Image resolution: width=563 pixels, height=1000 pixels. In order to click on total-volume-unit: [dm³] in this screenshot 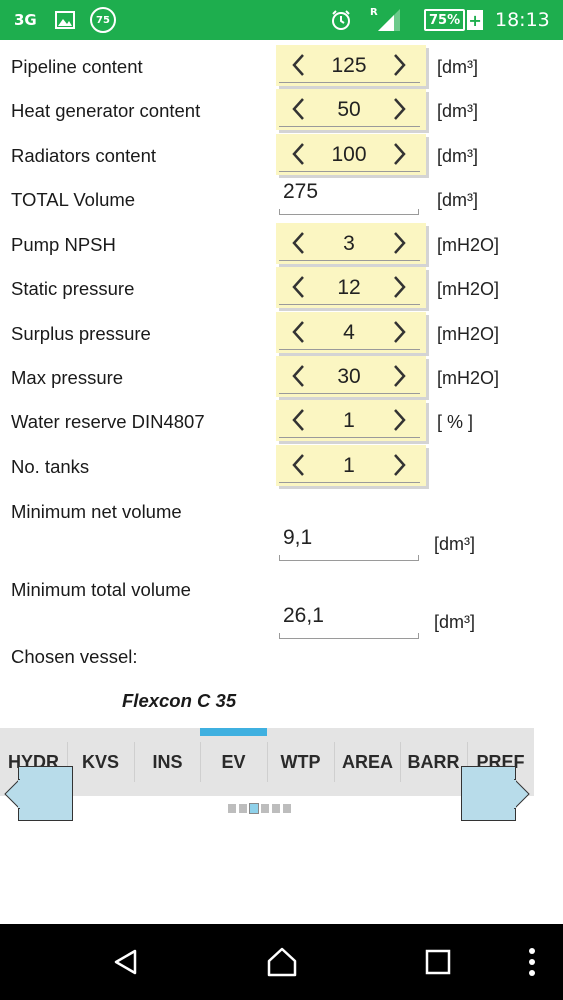, I will do `click(458, 200)`.